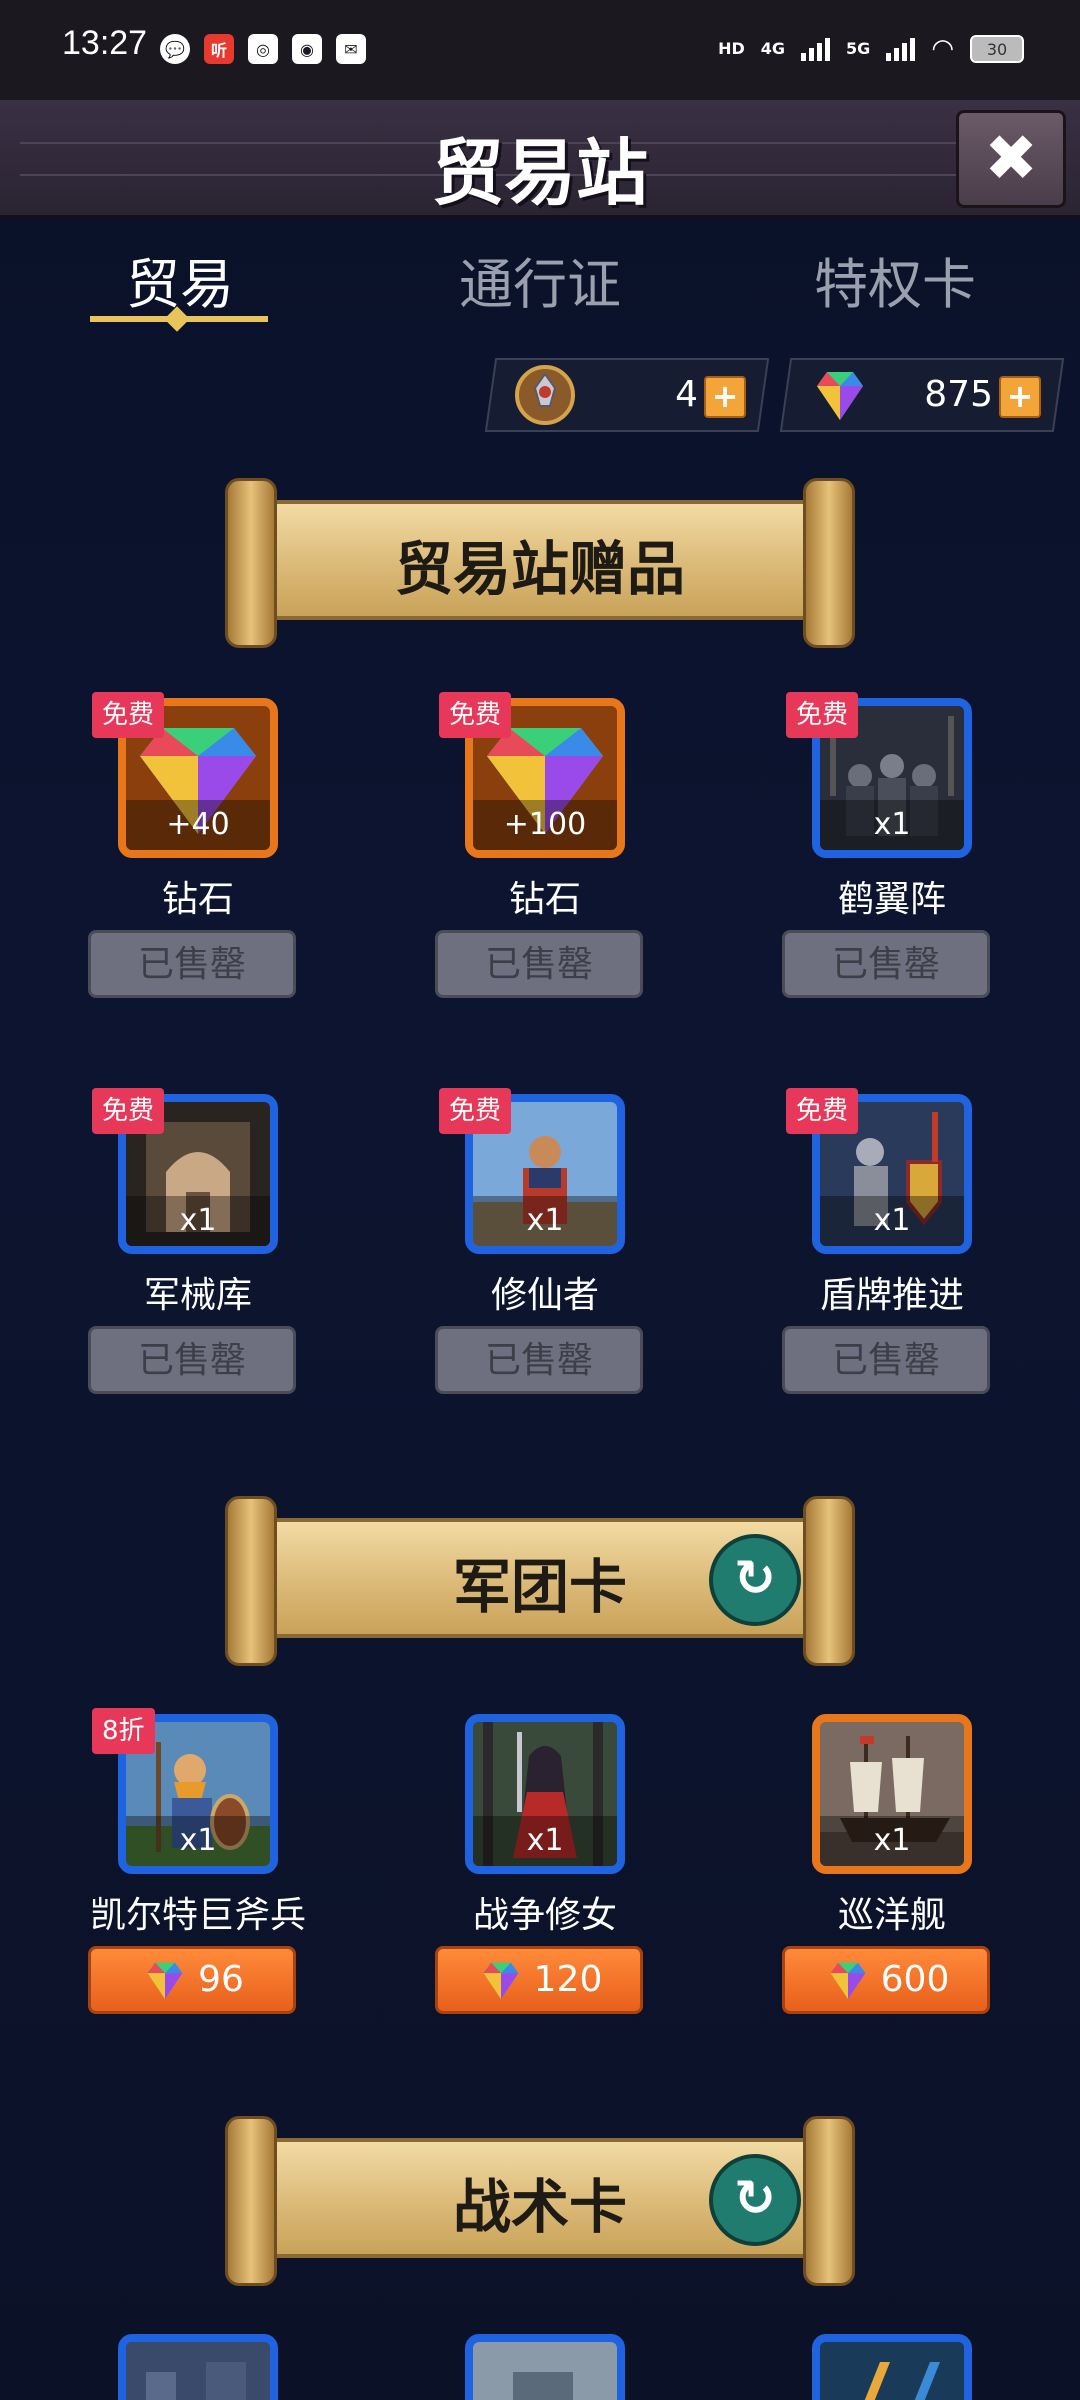 The width and height of the screenshot is (1080, 2400). Describe the element at coordinates (540, 279) in the screenshot. I see `tab-pass: 通行证` at that location.